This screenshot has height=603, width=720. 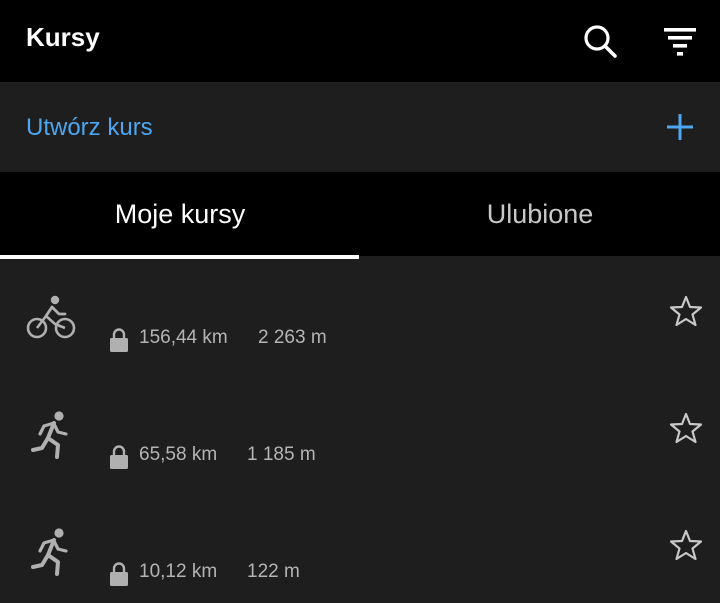 I want to click on page-title: Kursy, so click(x=63, y=37).